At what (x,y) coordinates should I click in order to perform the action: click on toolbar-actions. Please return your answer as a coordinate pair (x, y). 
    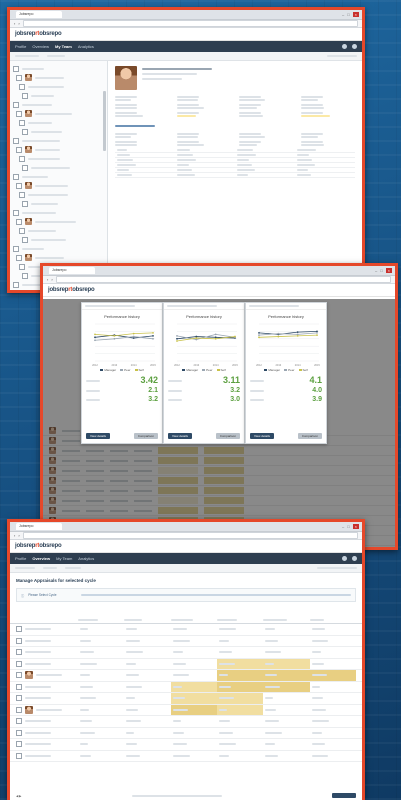
    Looking at the image, I should click on (337, 568).